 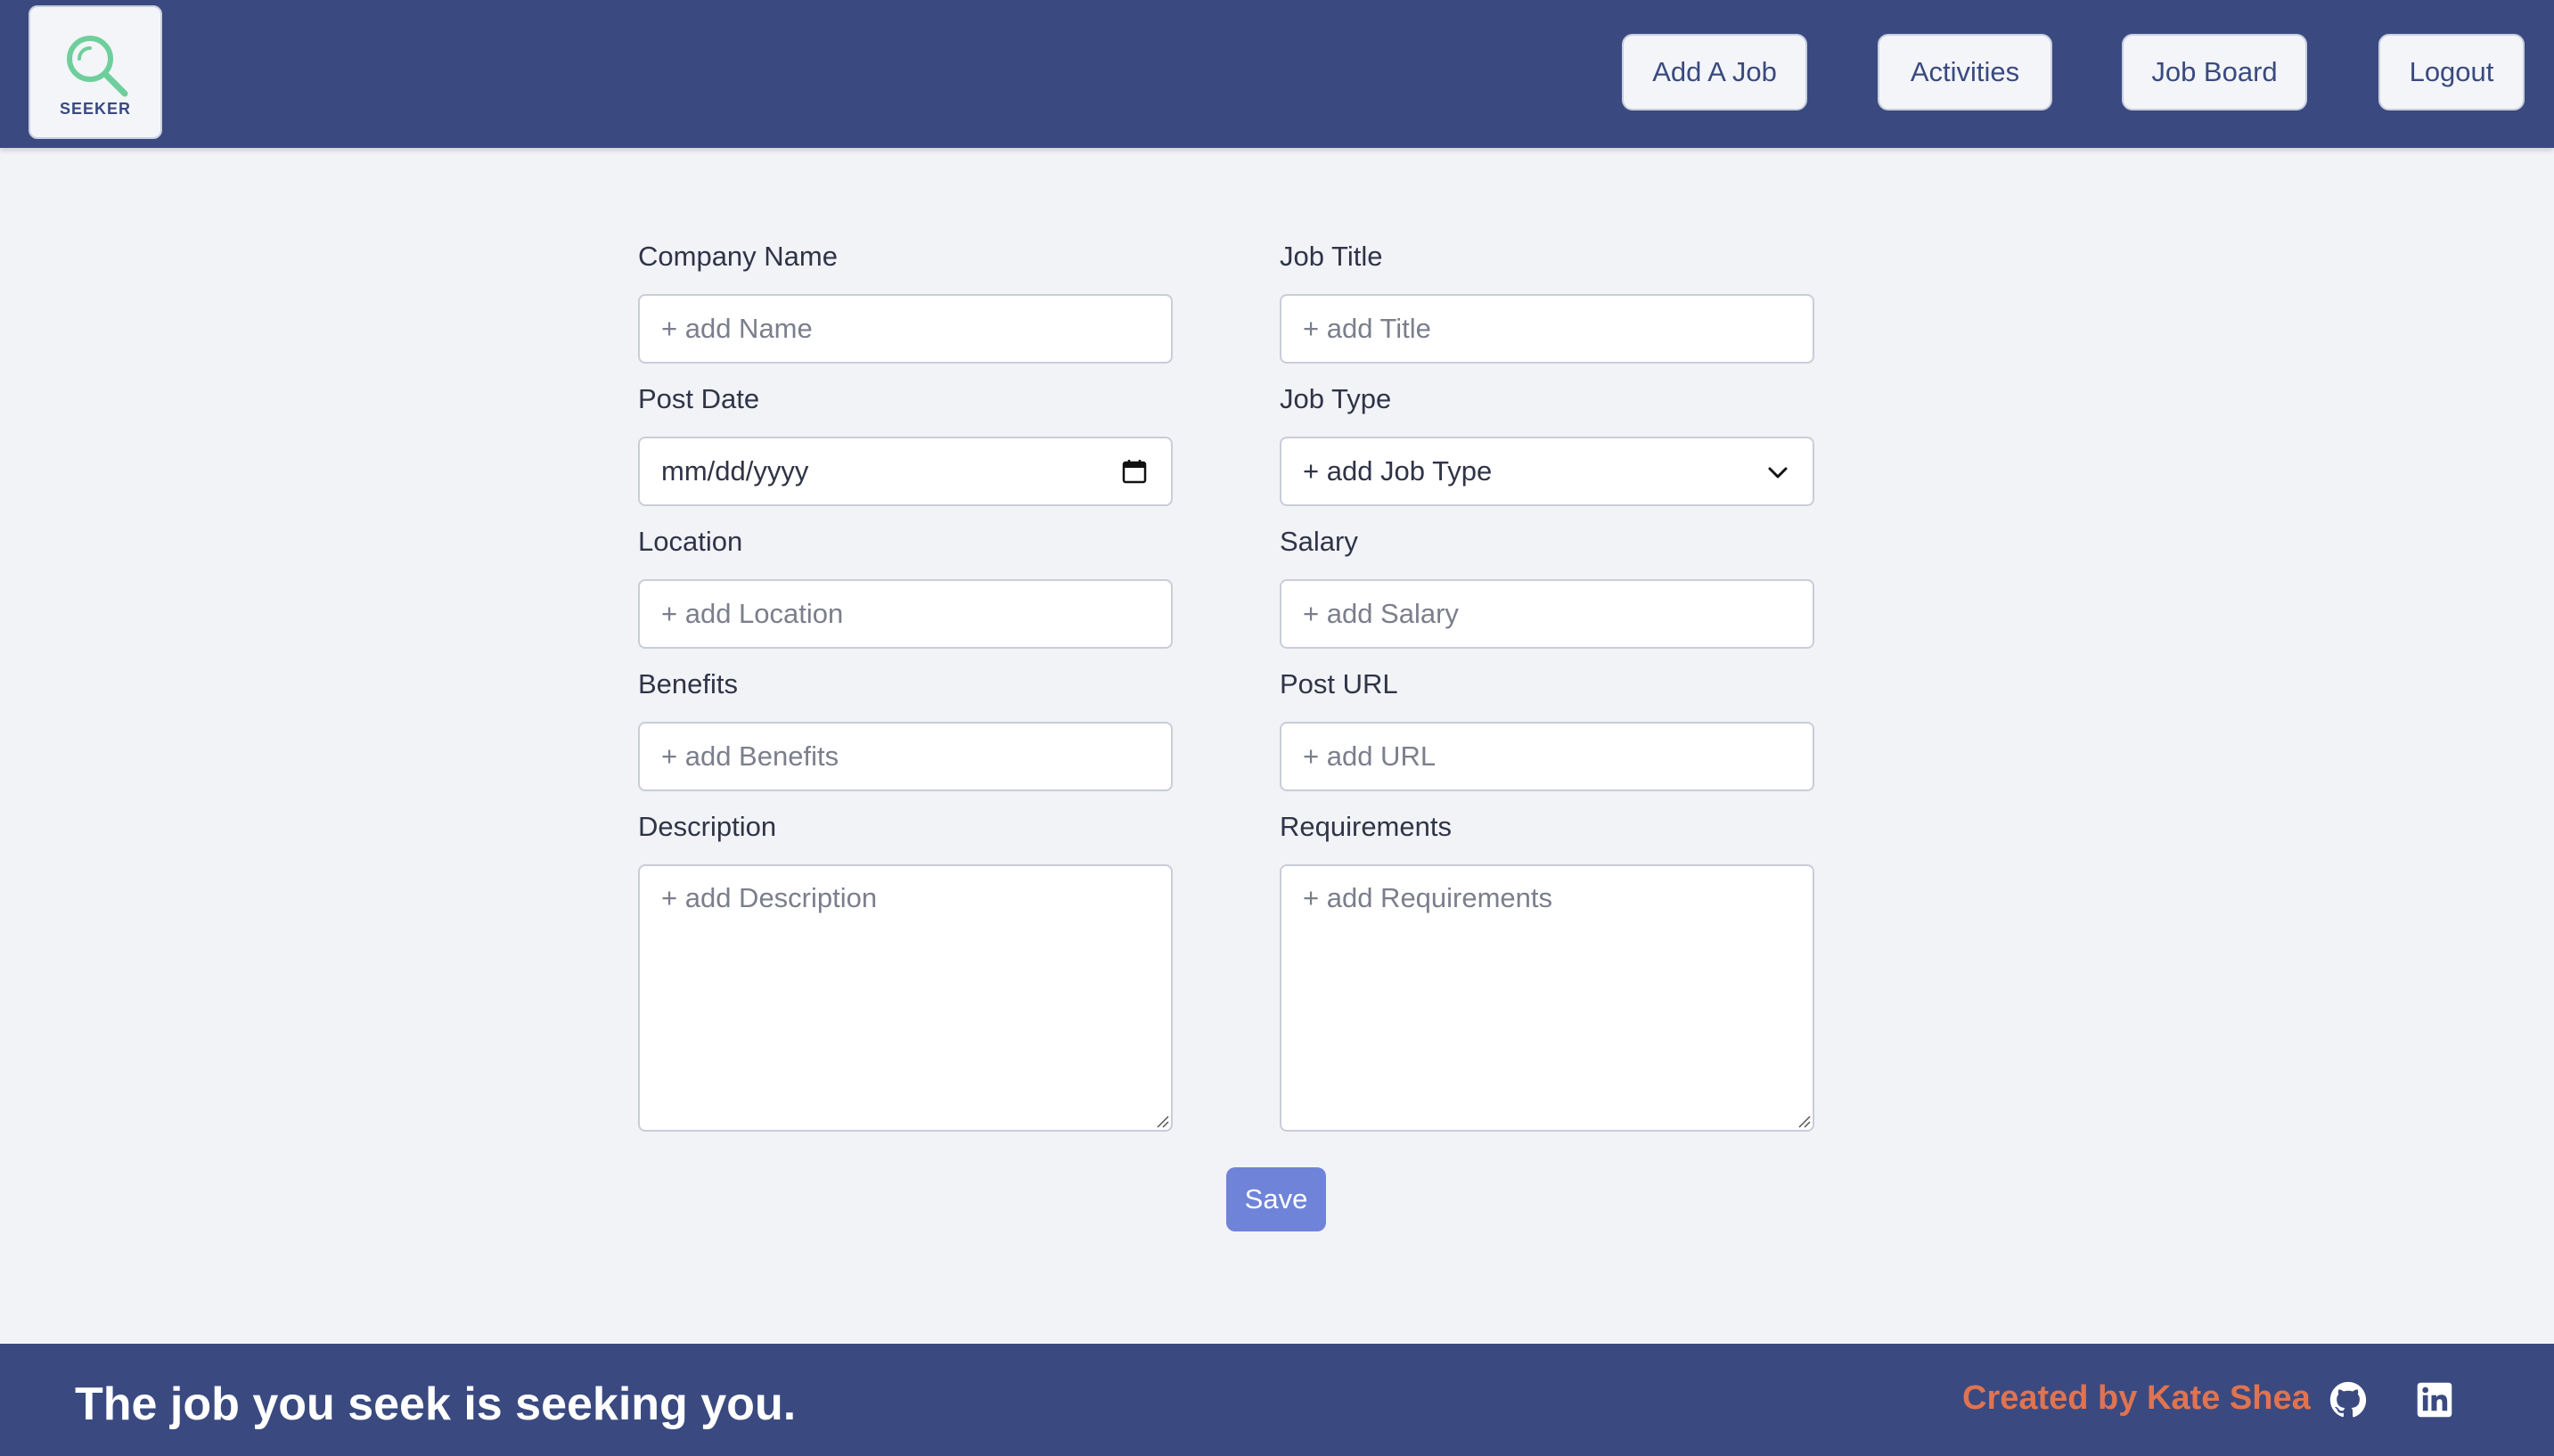 What do you see at coordinates (1162, 1121) in the screenshot?
I see `description-resize-handle-icon` at bounding box center [1162, 1121].